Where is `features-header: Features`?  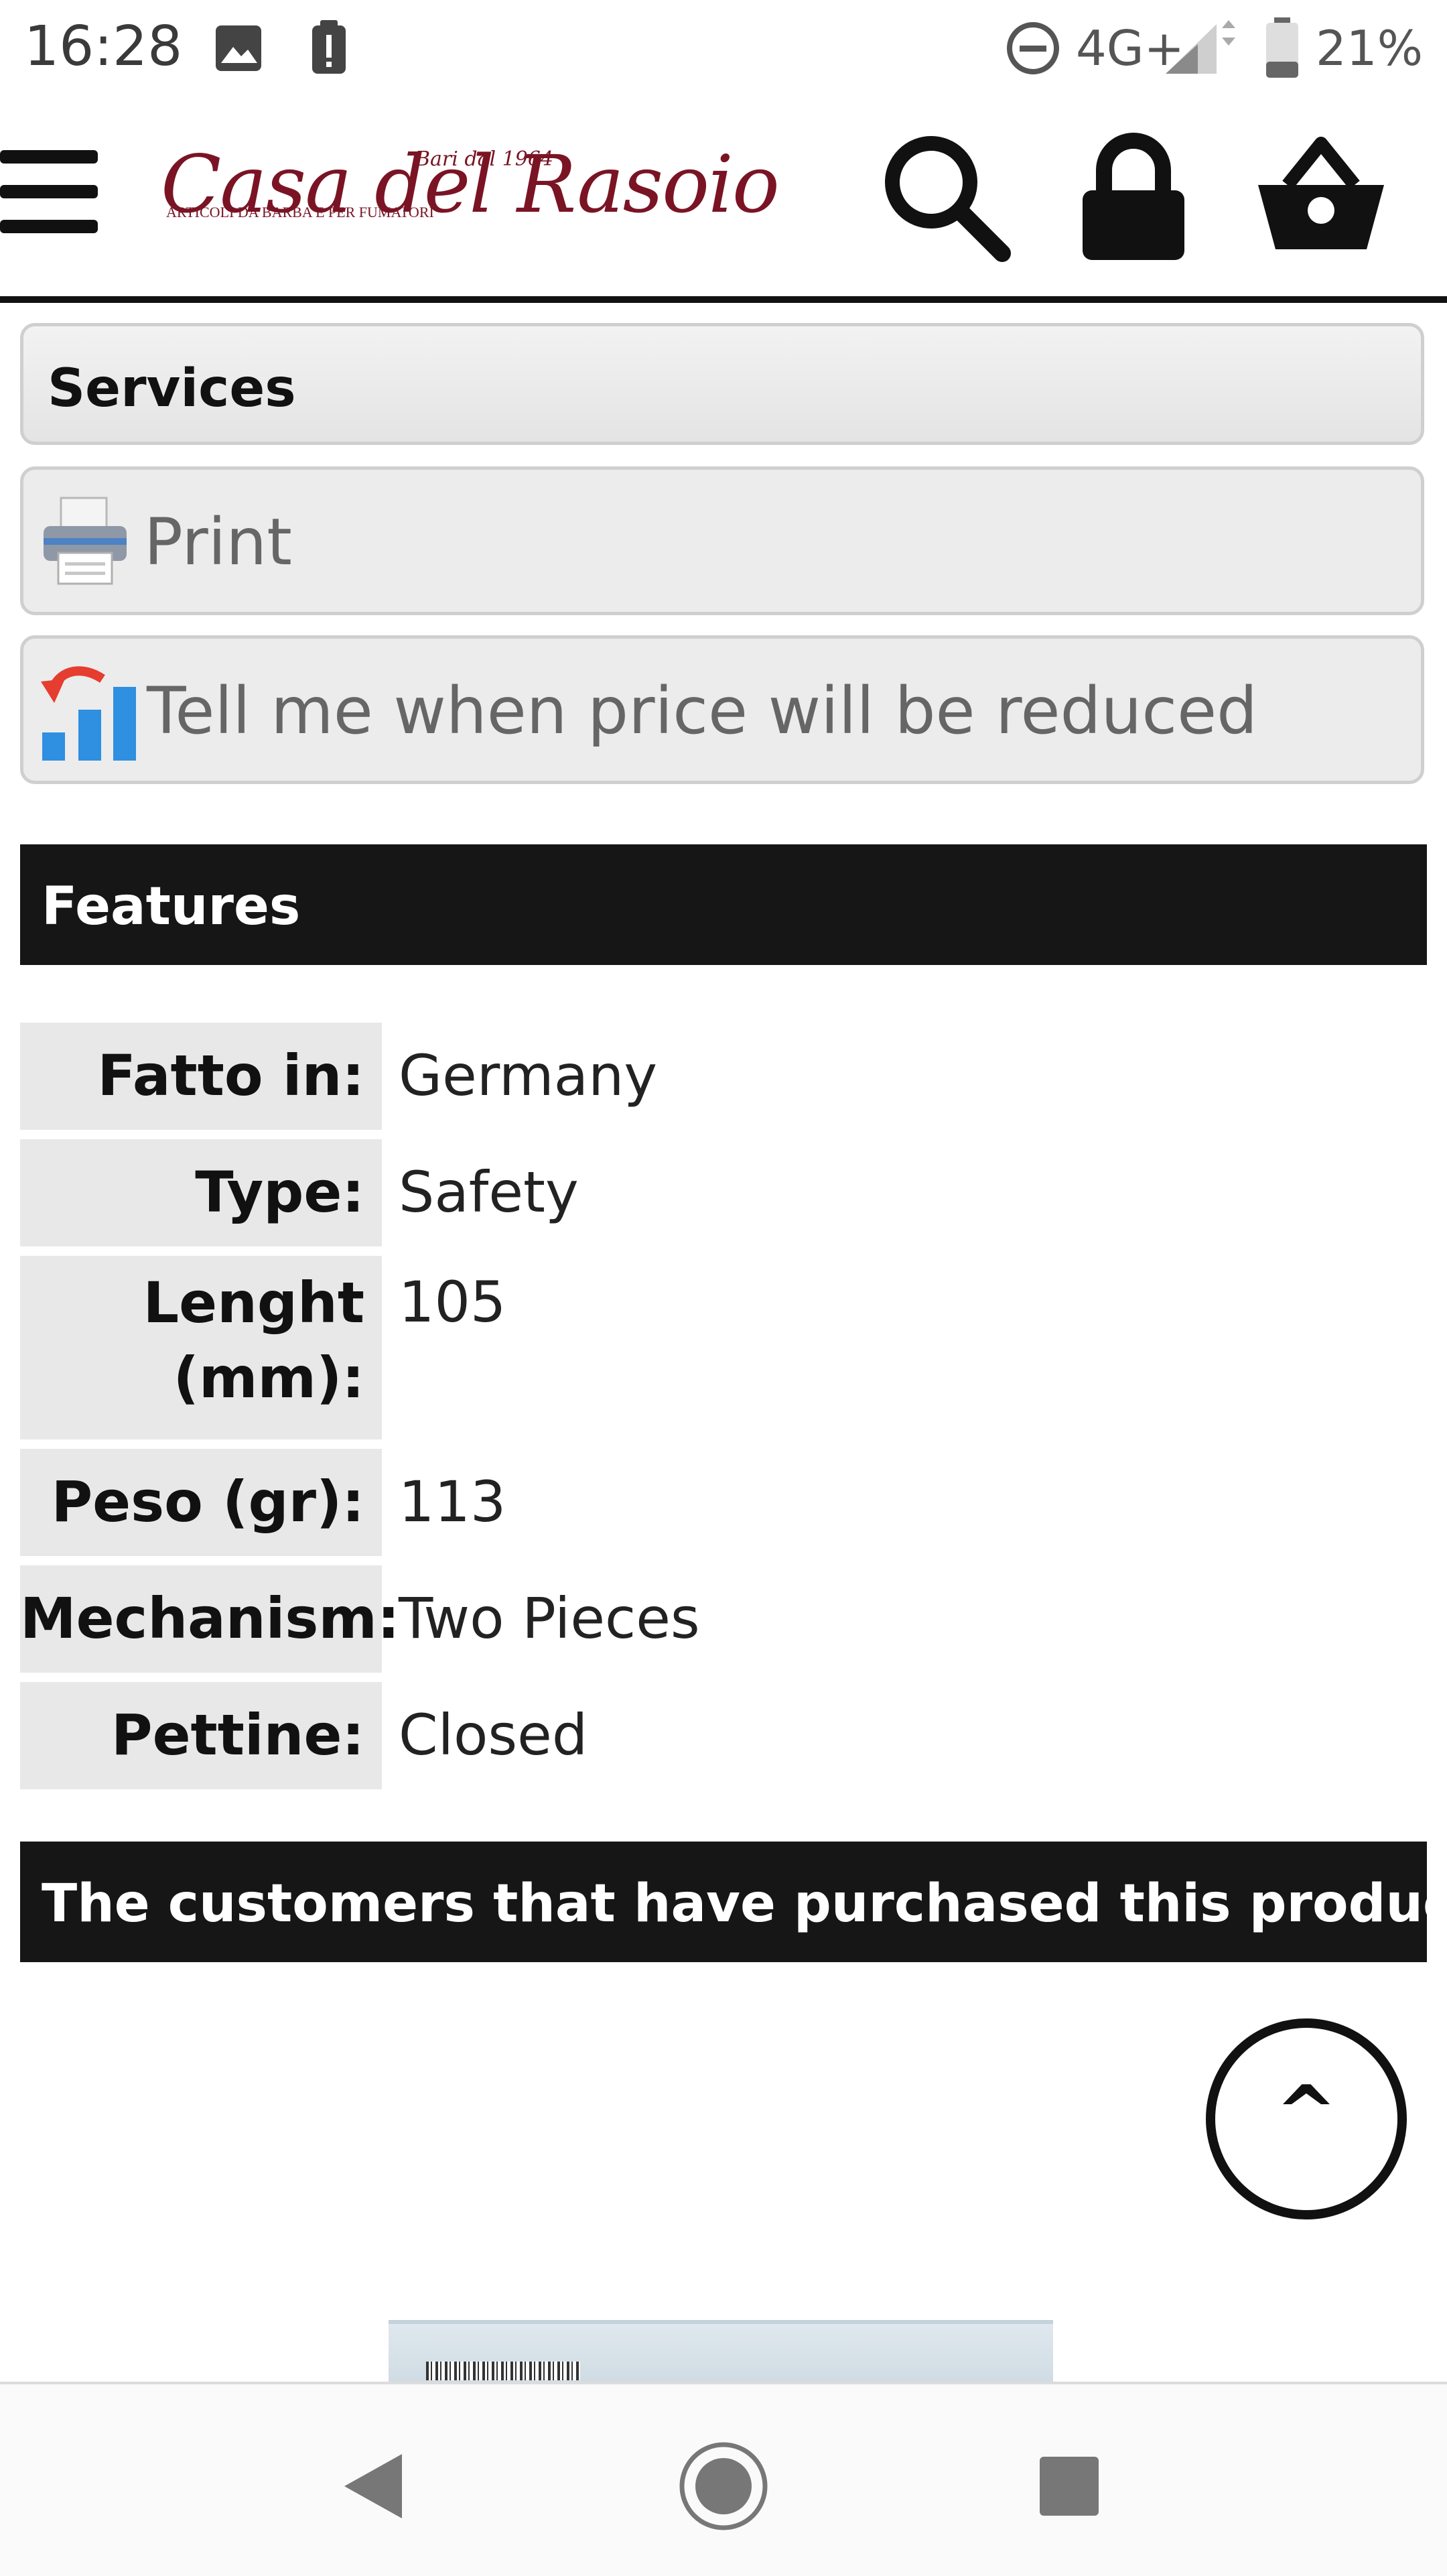 features-header: Features is located at coordinates (723, 904).